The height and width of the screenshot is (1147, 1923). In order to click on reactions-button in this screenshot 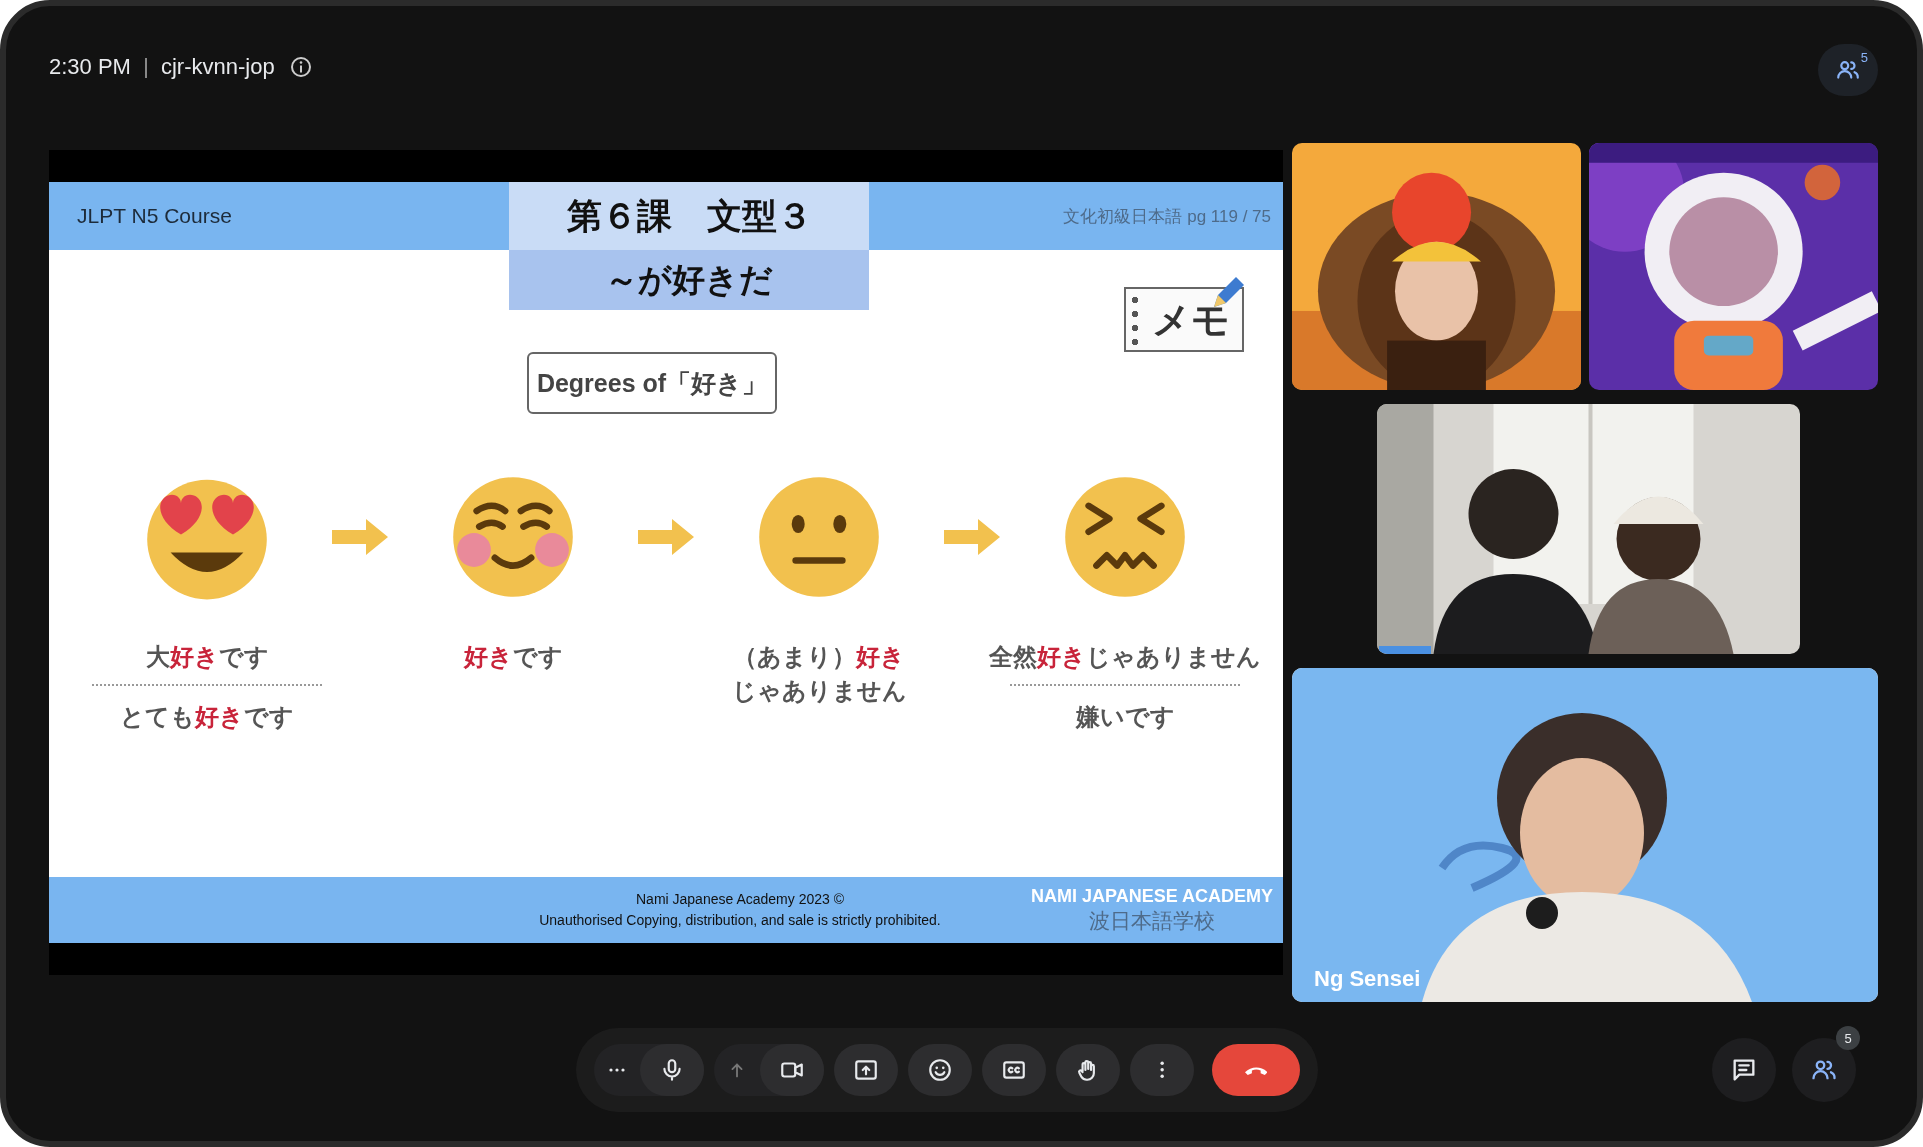, I will do `click(940, 1070)`.